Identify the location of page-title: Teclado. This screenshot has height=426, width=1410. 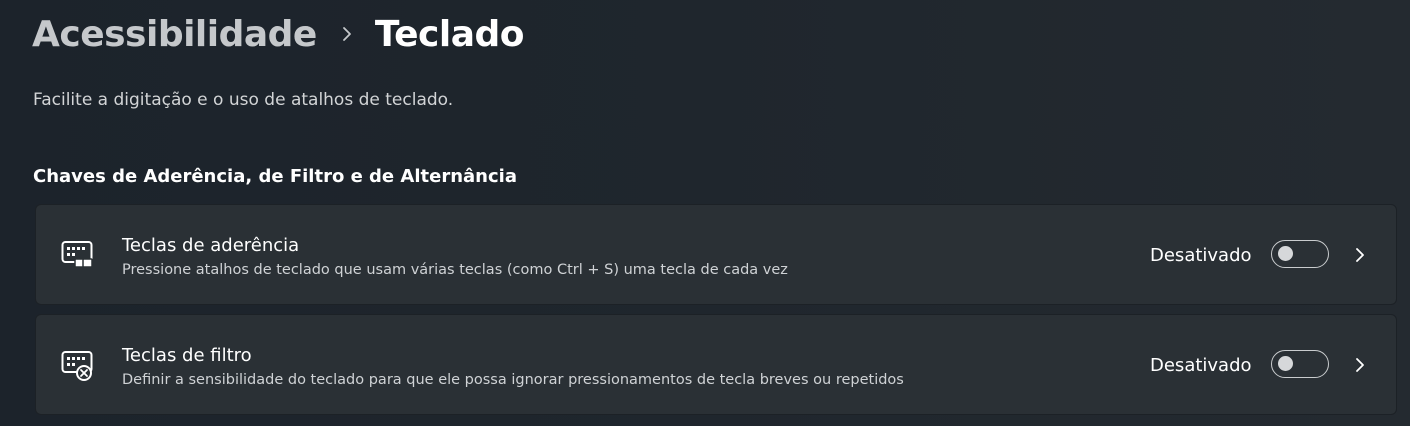
(449, 34).